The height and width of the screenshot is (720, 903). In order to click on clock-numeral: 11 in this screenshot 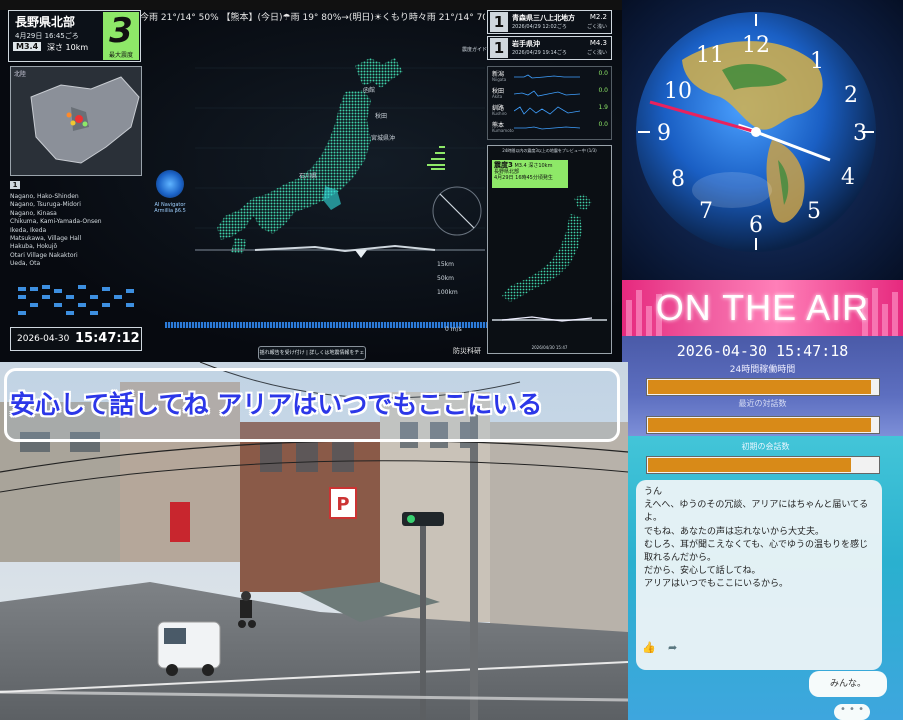, I will do `click(710, 55)`.